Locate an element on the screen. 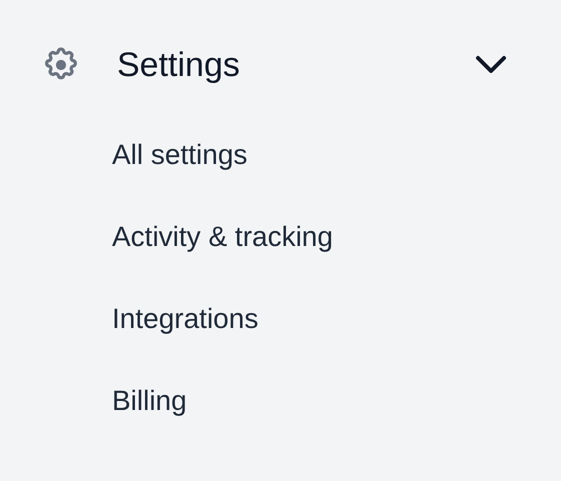 This screenshot has width=561, height=481. settings-header: Settings is located at coordinates (253, 65).